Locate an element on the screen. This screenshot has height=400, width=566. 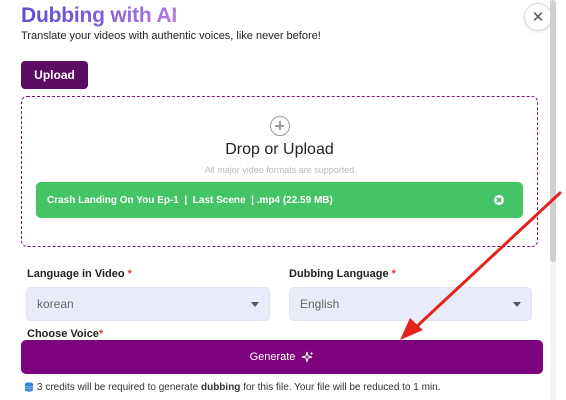
dubbing-language-select: English is located at coordinates (410, 304).